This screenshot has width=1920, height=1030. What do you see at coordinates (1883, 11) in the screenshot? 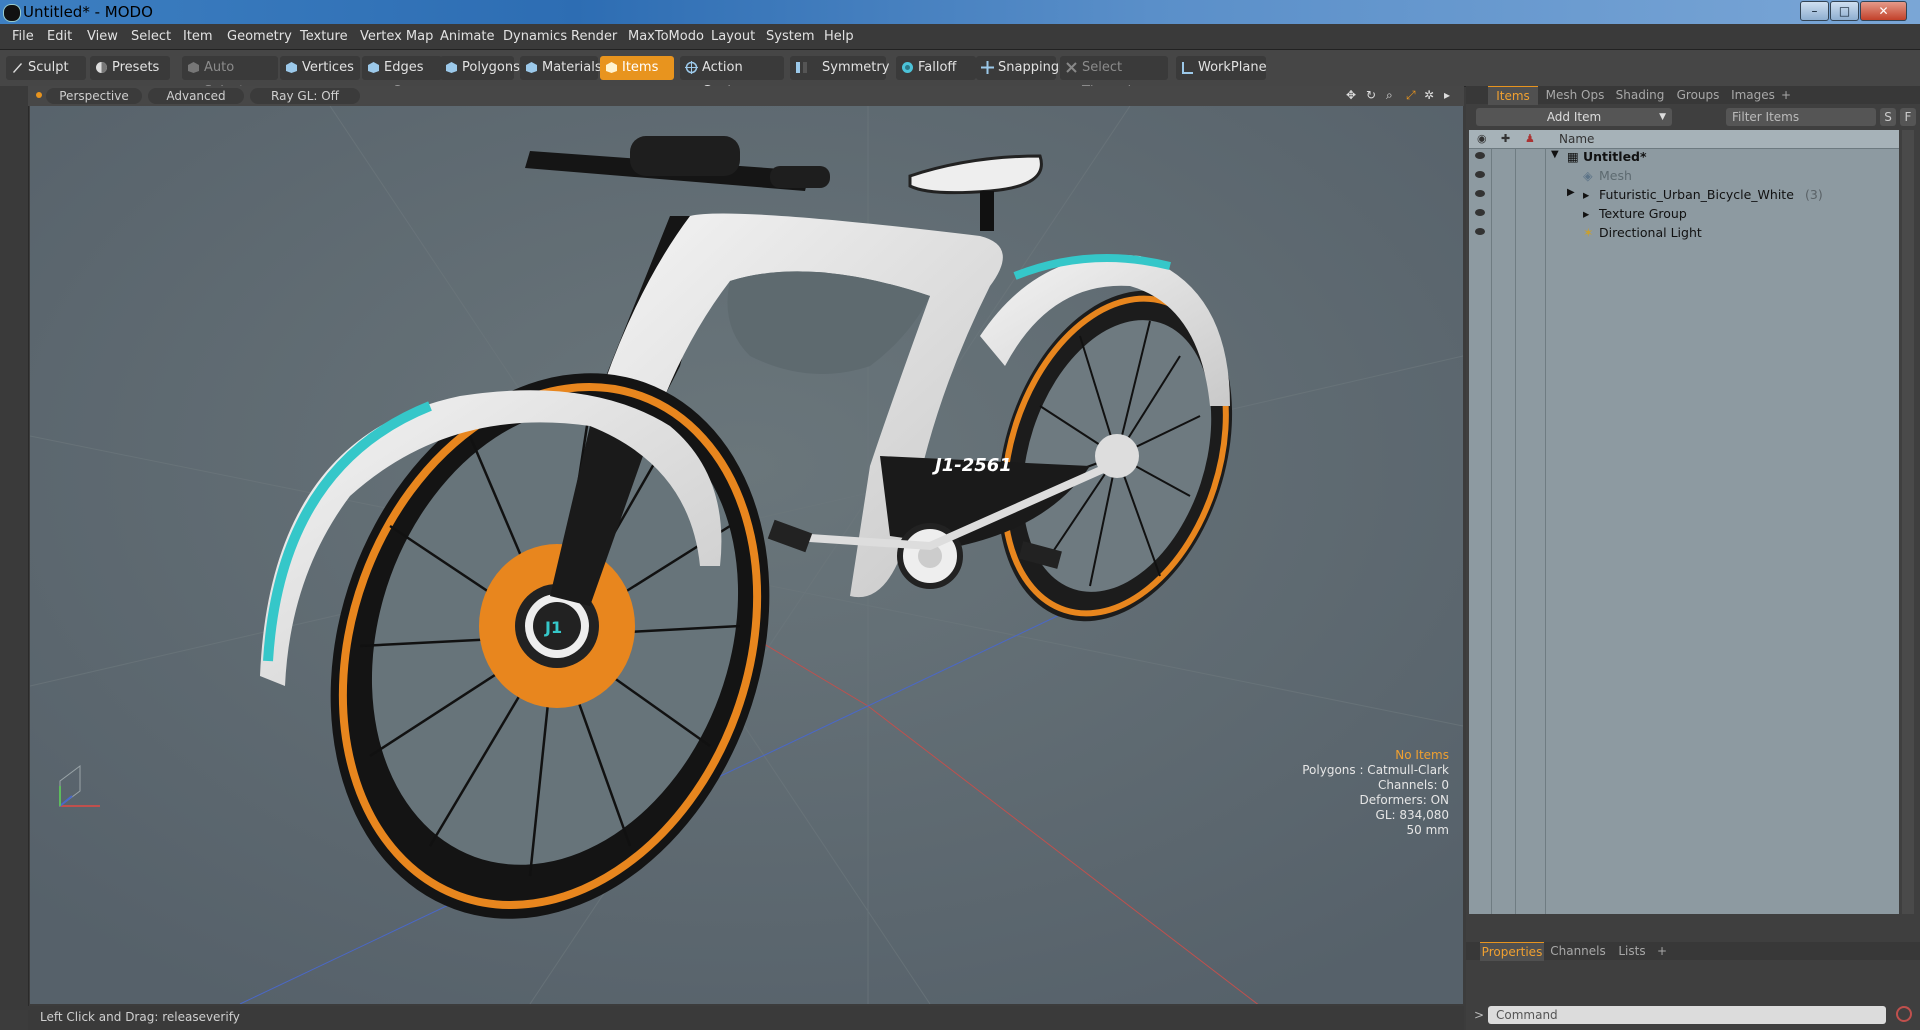
I see `close-button: ✕` at bounding box center [1883, 11].